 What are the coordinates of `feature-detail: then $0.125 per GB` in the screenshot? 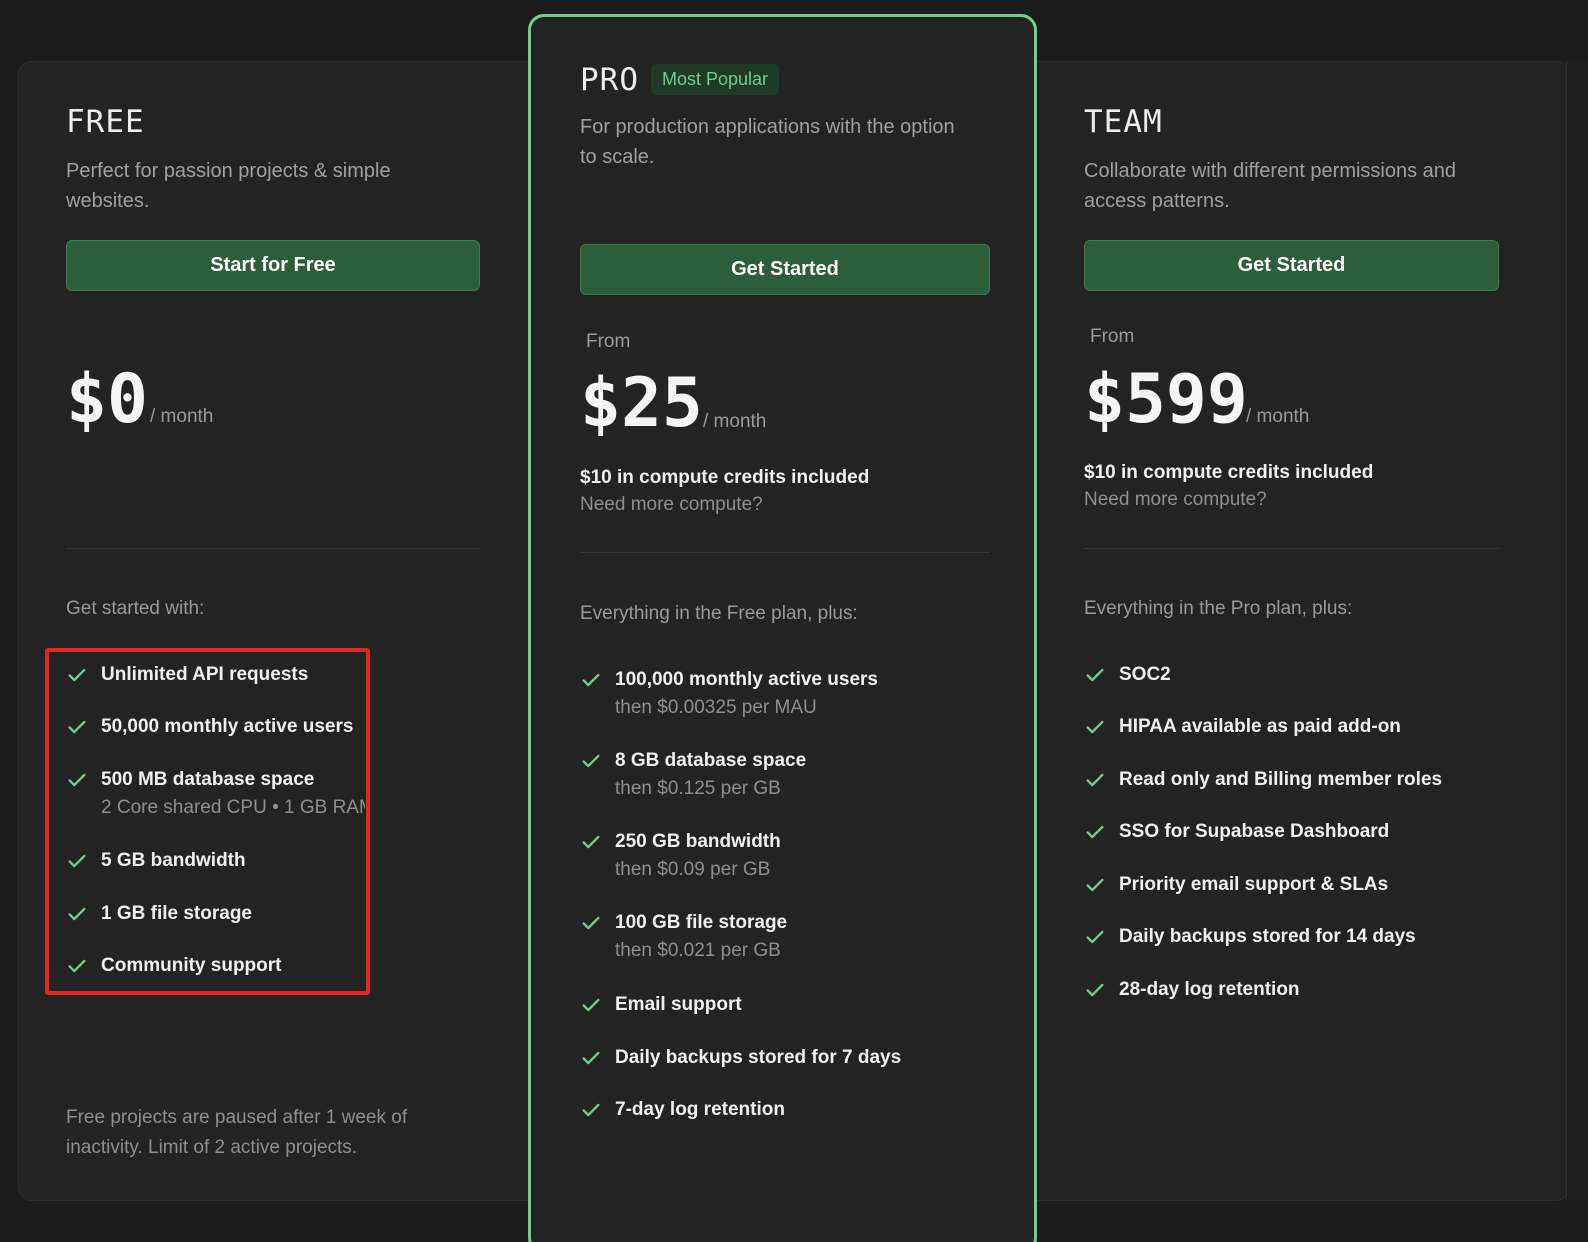 It's located at (698, 788).